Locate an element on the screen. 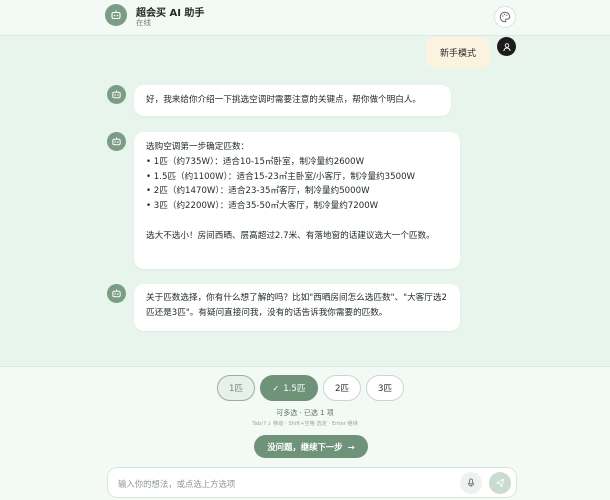  chip-label: 3匹 is located at coordinates (385, 389).